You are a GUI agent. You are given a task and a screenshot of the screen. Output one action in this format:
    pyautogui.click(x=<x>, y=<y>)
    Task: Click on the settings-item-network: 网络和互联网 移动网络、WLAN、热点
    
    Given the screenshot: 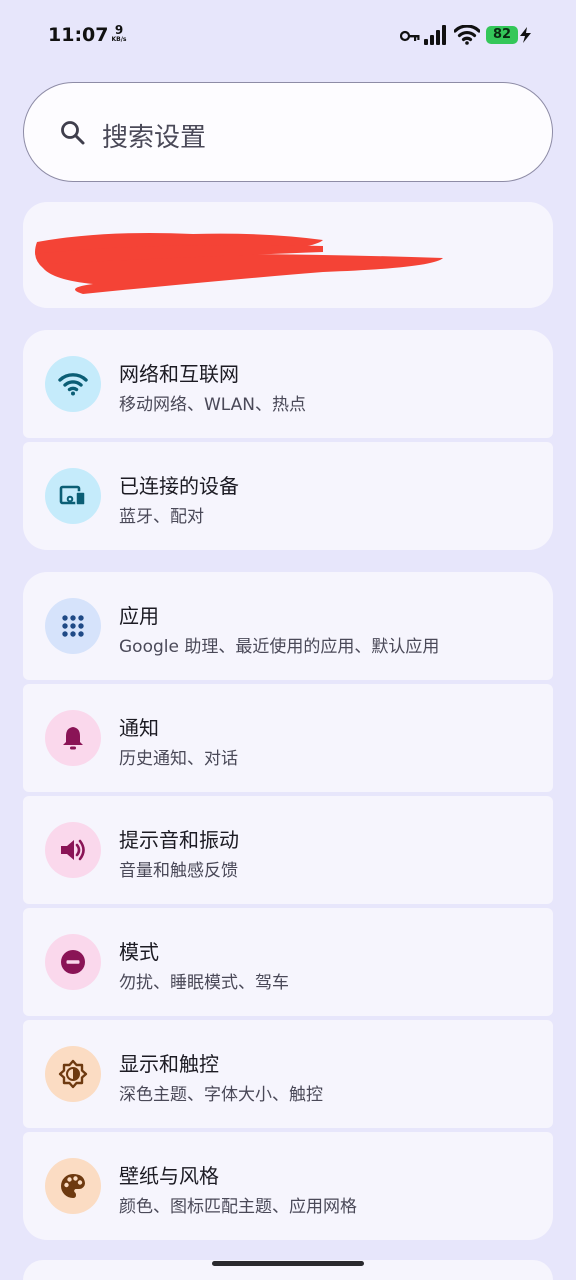 What is the action you would take?
    pyautogui.click(x=288, y=384)
    